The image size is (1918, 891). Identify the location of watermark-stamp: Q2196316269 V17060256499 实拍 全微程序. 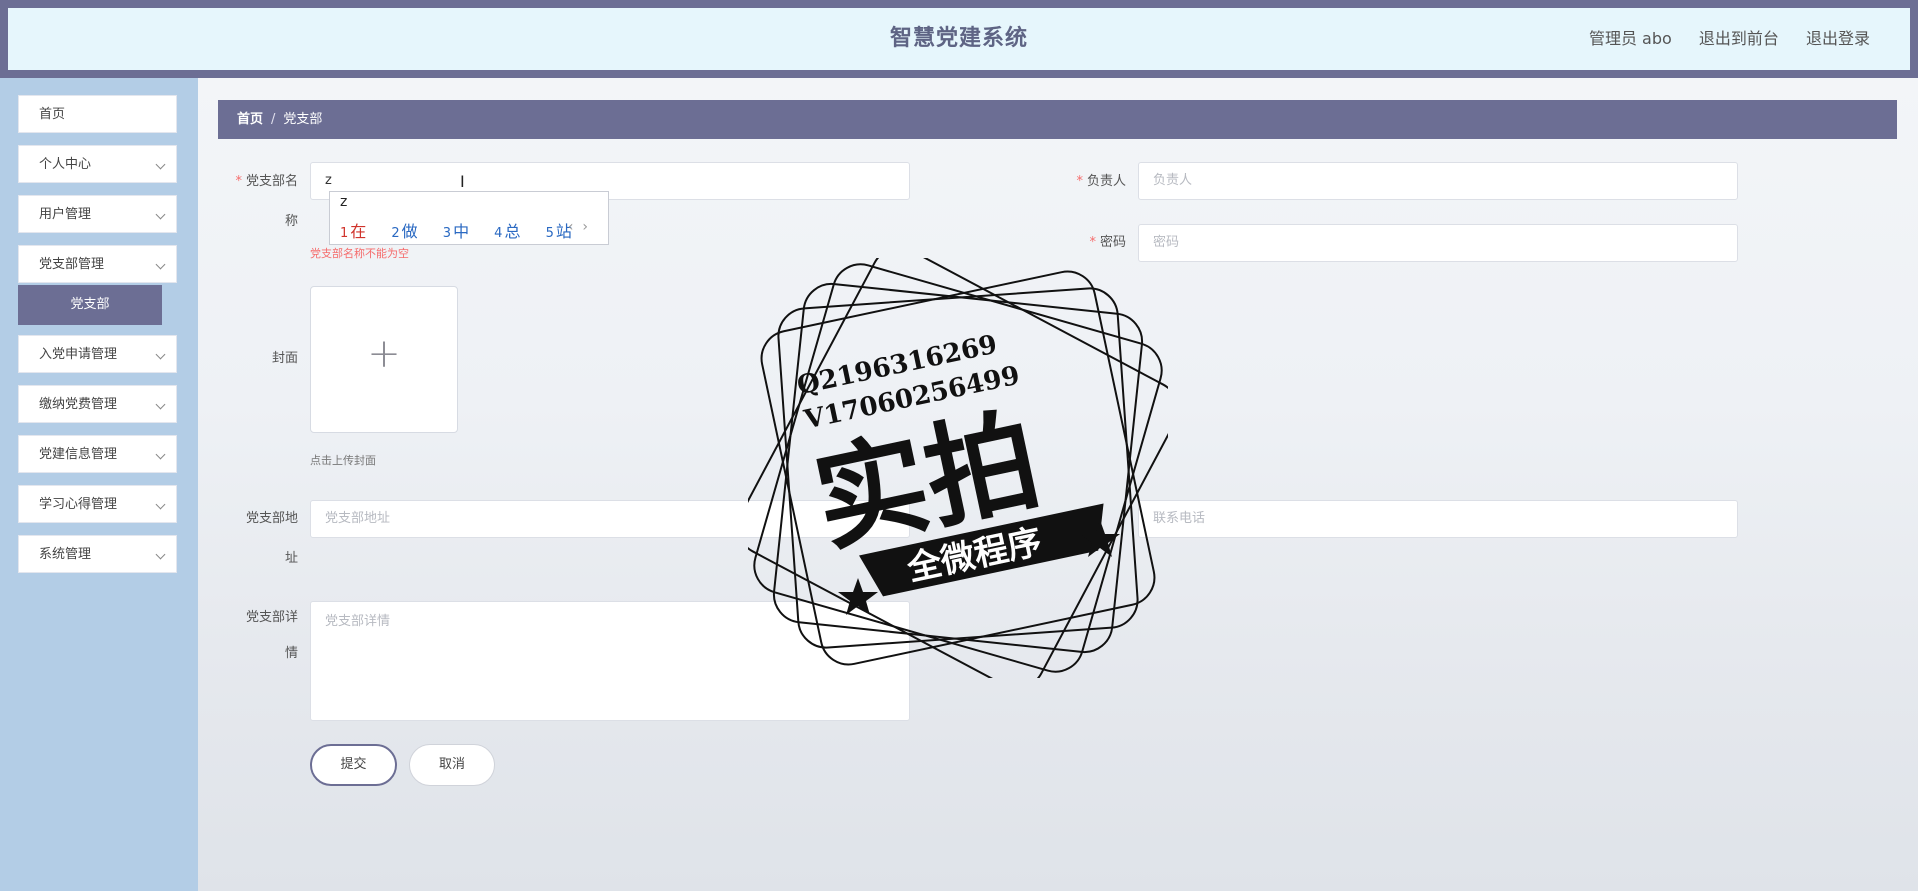
(958, 468).